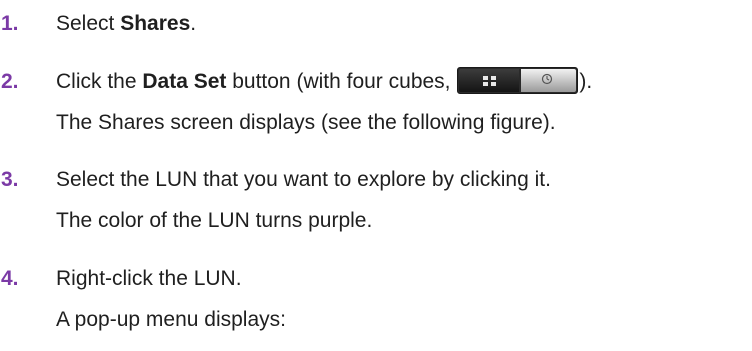 This screenshot has height=351, width=752. Describe the element at coordinates (184, 81) in the screenshot. I see `step-bold-term: Data Set` at that location.